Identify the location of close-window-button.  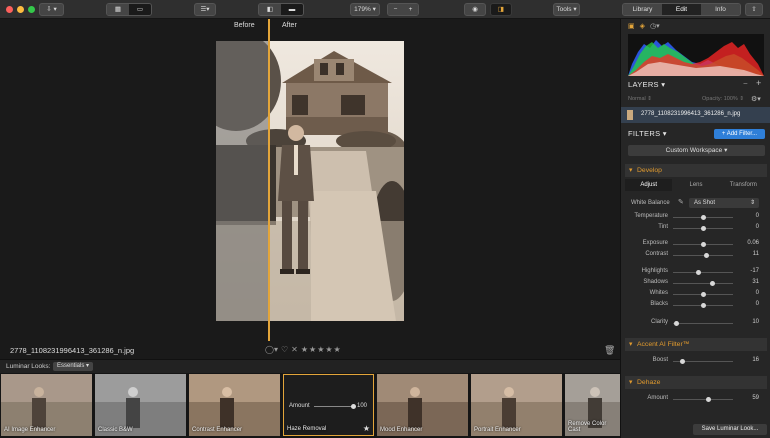
(9, 9).